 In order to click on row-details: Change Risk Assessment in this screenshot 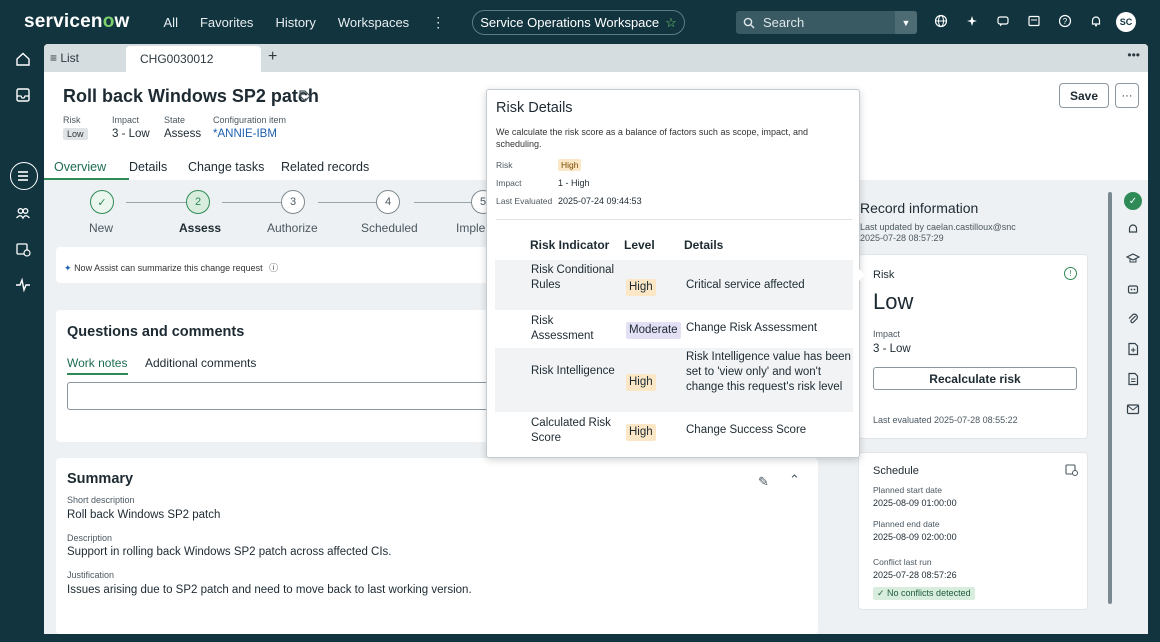, I will do `click(752, 328)`.